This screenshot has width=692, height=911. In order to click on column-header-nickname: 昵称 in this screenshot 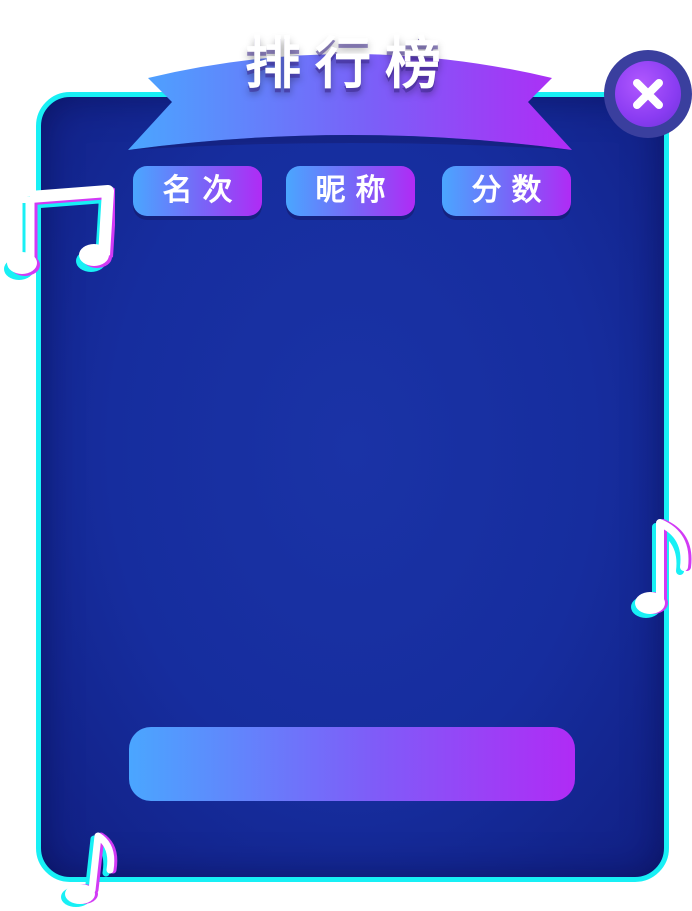, I will do `click(350, 191)`.